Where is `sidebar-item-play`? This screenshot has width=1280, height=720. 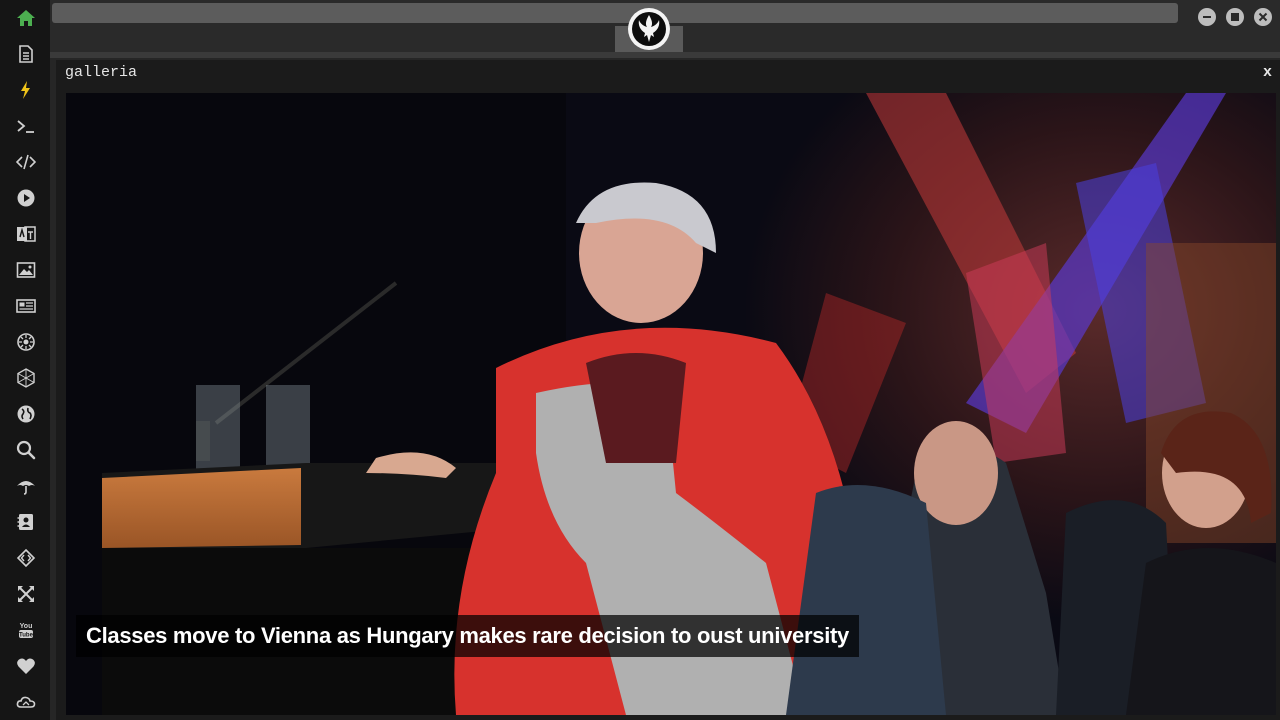 sidebar-item-play is located at coordinates (26, 198).